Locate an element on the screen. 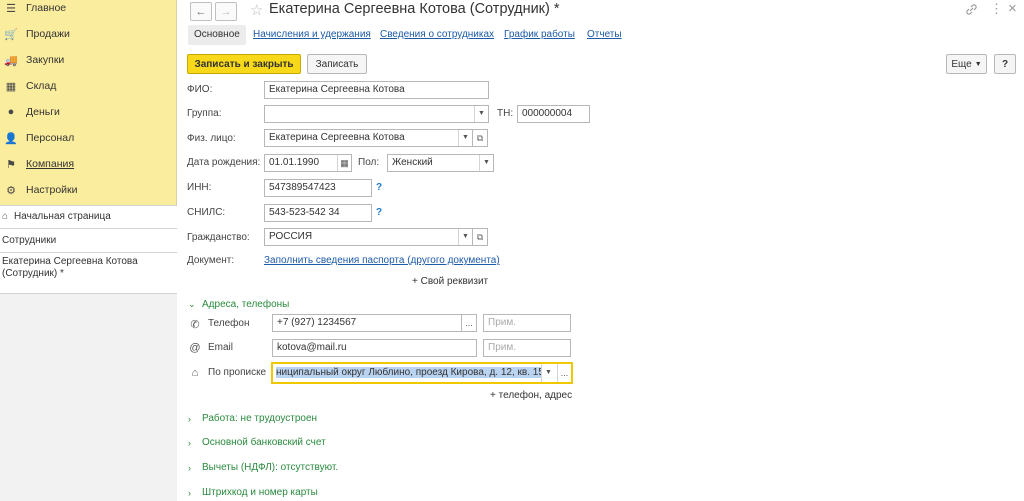  addresses-group-header: ⌄ Адреса, телефоны is located at coordinates (238, 304).